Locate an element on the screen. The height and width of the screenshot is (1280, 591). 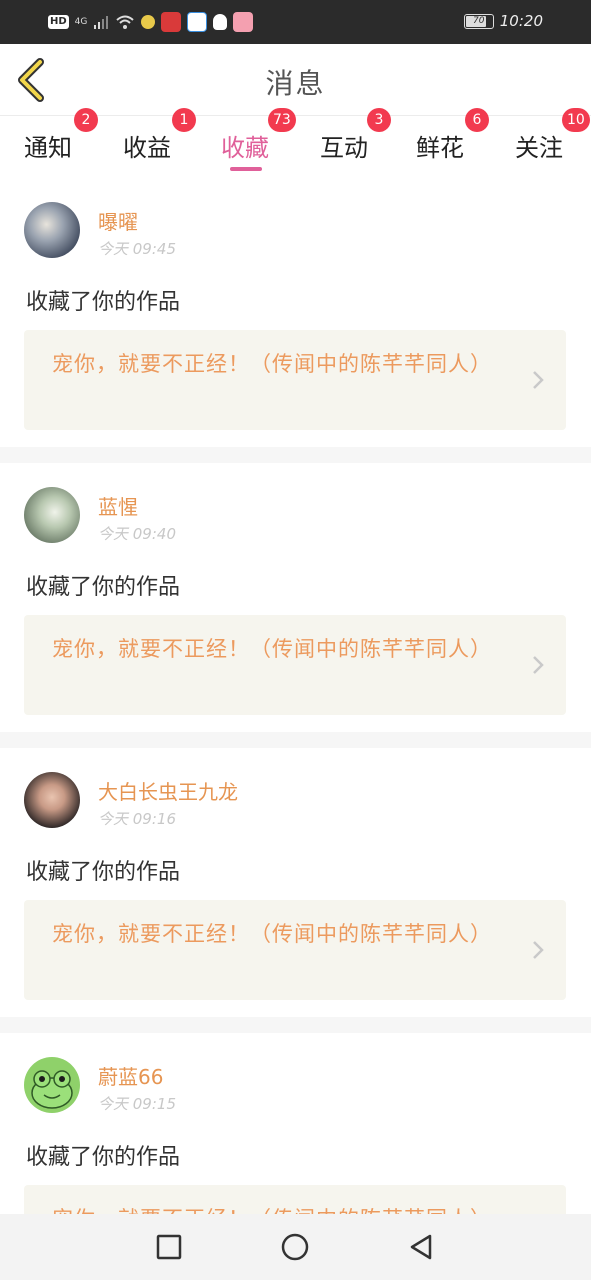
tab-flowers: 鲜花 is located at coordinates (440, 145).